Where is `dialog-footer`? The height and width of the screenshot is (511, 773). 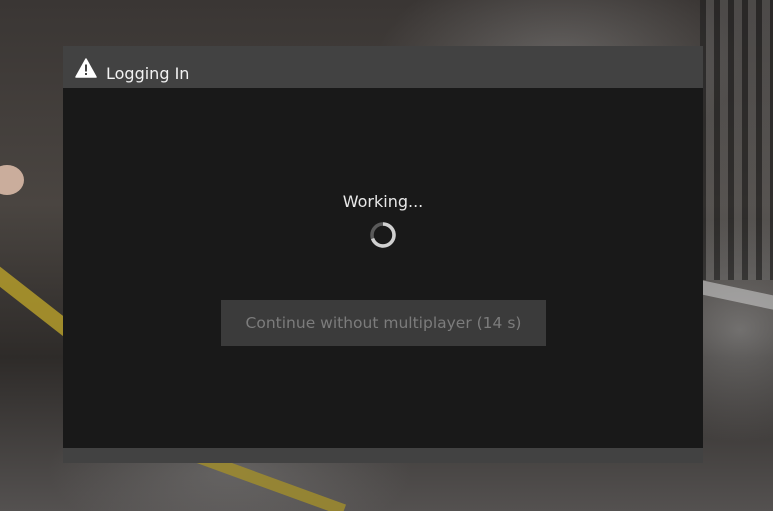 dialog-footer is located at coordinates (383, 455).